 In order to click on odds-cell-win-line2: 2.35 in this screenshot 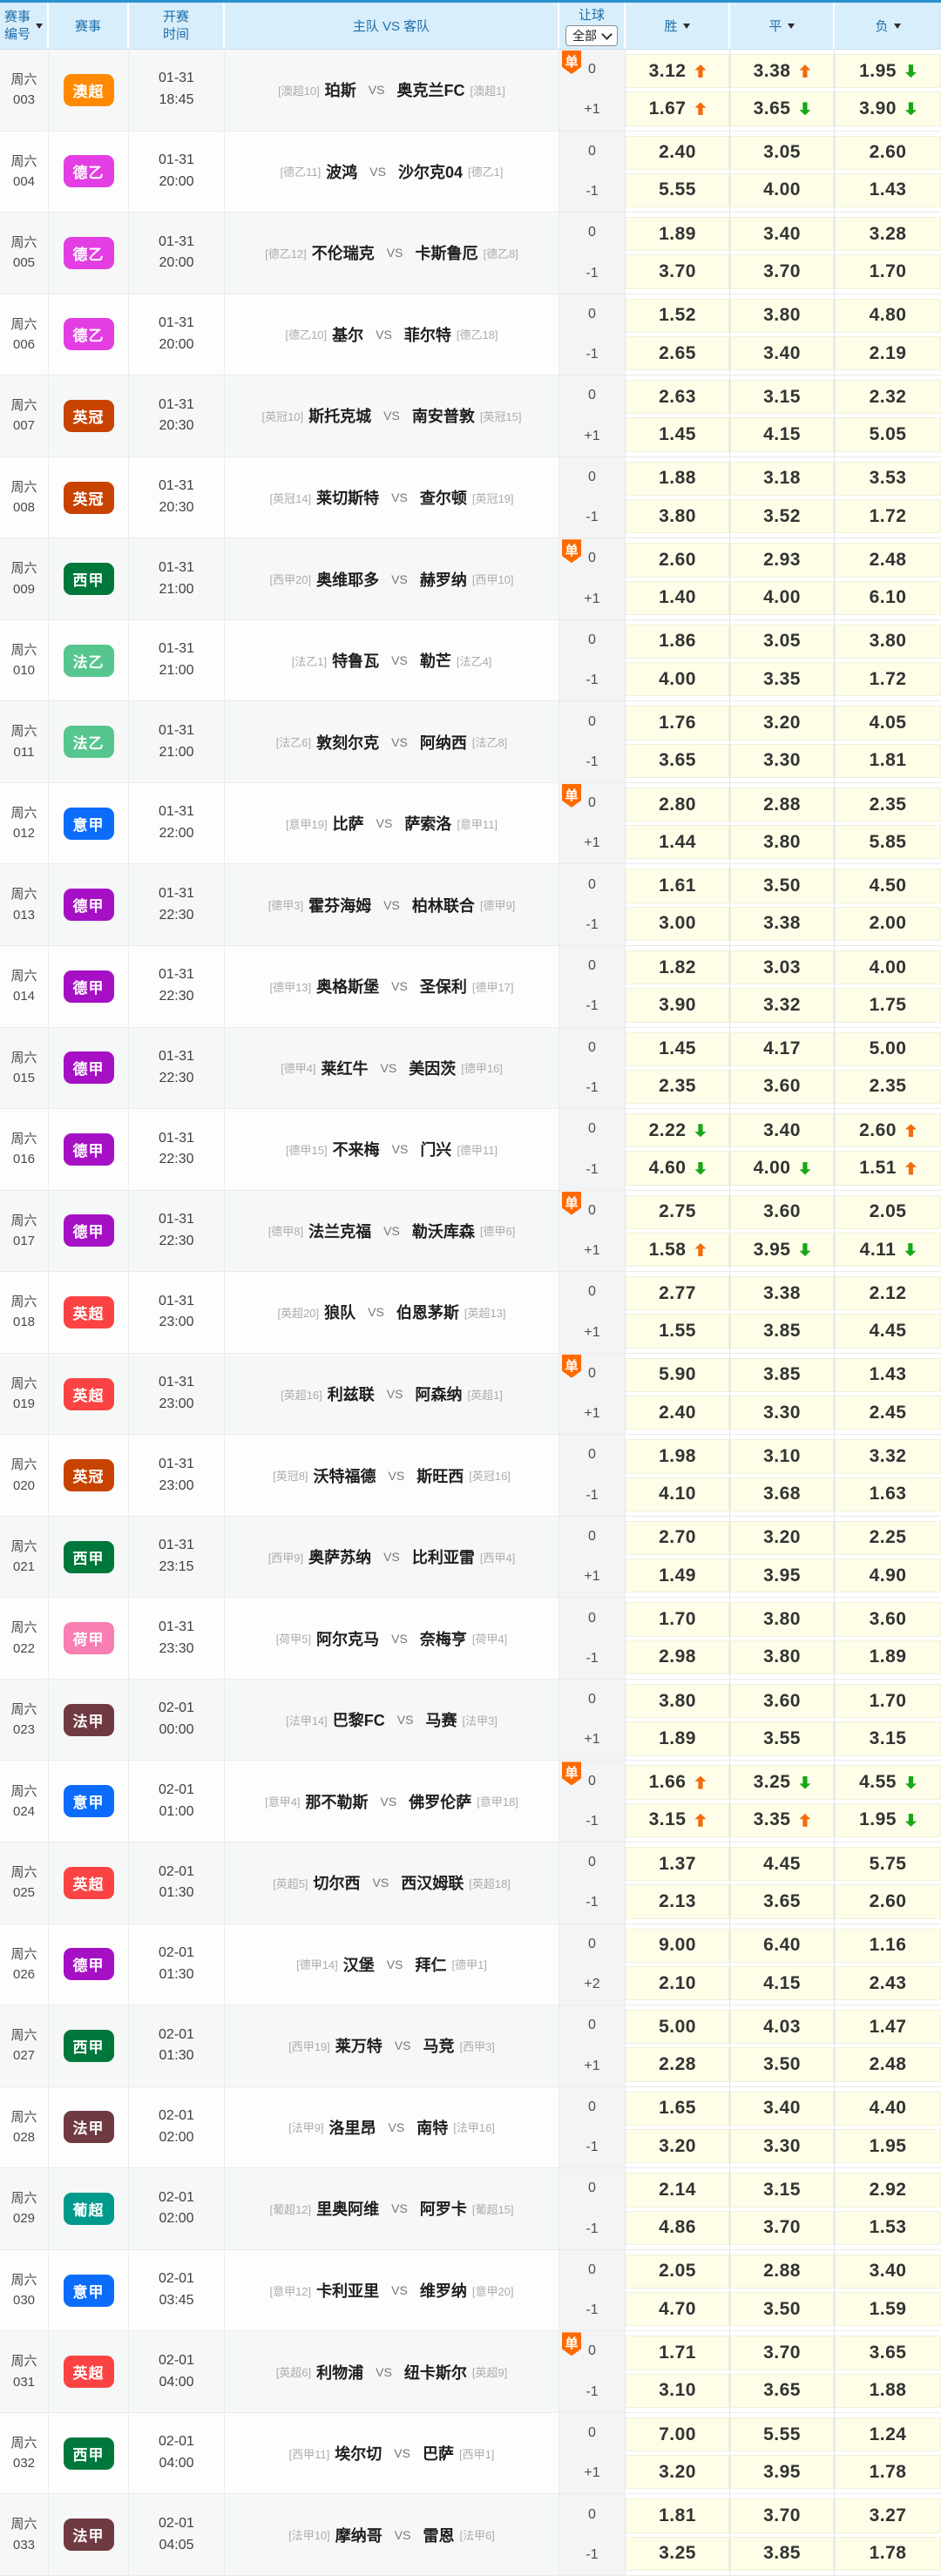, I will do `click(677, 1087)`.